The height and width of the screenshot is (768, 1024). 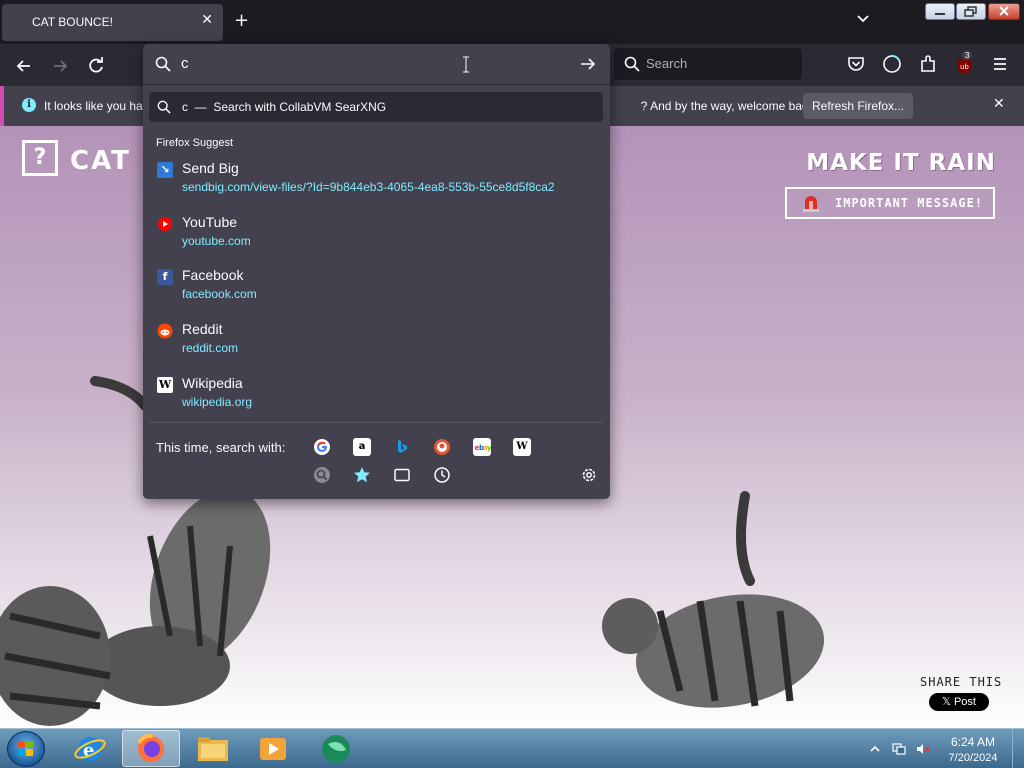 What do you see at coordinates (892, 64) in the screenshot?
I see `account-icon` at bounding box center [892, 64].